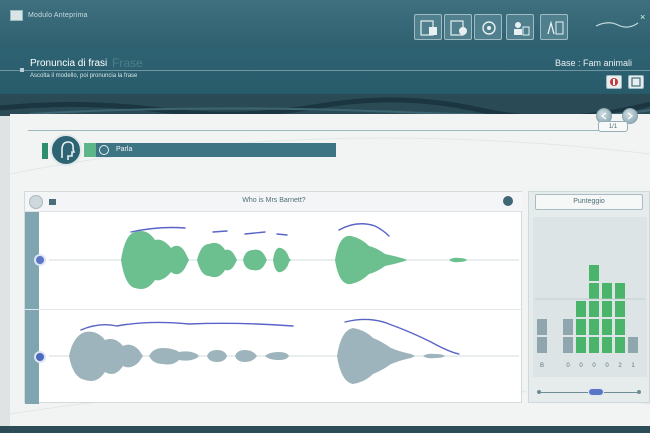  I want to click on student-pitch, so click(260, 230).